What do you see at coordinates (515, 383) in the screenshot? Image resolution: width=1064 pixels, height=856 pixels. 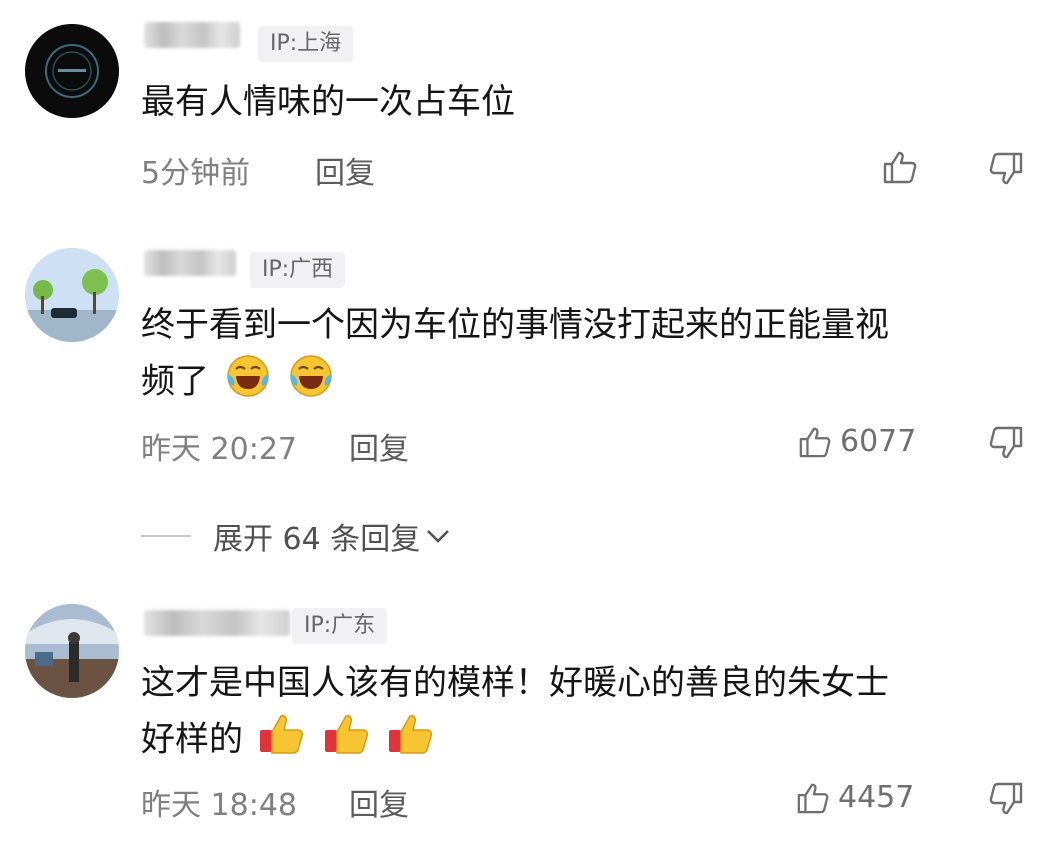 I see `comment-text-line-2: 频了` at bounding box center [515, 383].